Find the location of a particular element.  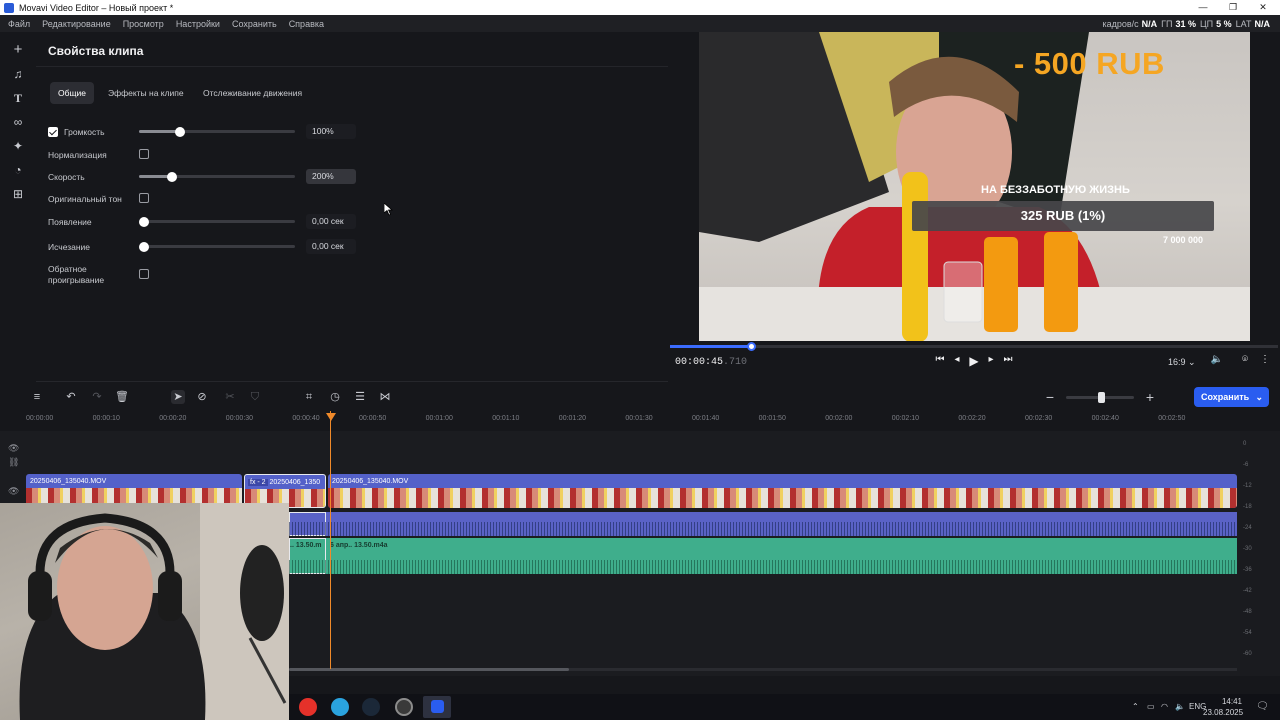

fade-out-value-field: 0,00 сек is located at coordinates (331, 246).